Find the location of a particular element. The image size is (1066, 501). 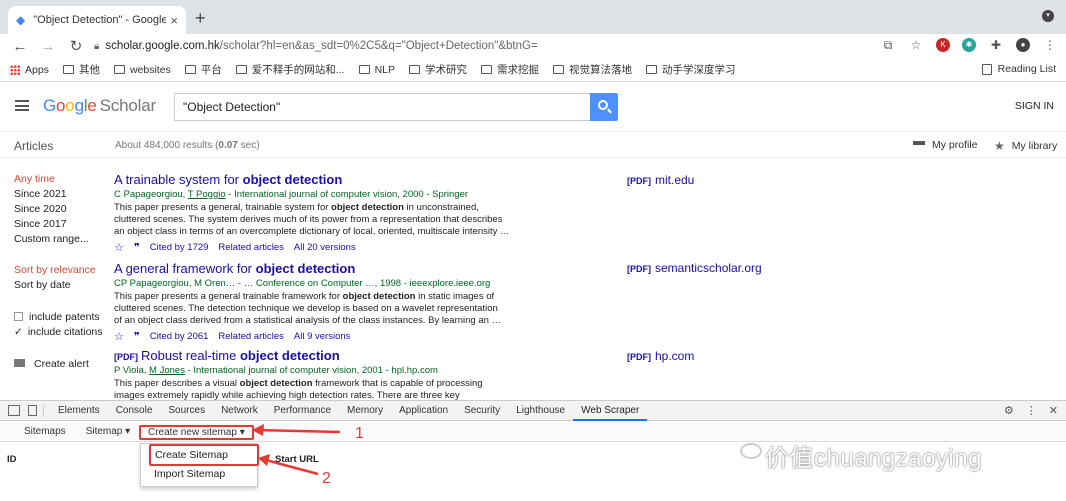

annotation-label-2: 2 is located at coordinates (326, 478).